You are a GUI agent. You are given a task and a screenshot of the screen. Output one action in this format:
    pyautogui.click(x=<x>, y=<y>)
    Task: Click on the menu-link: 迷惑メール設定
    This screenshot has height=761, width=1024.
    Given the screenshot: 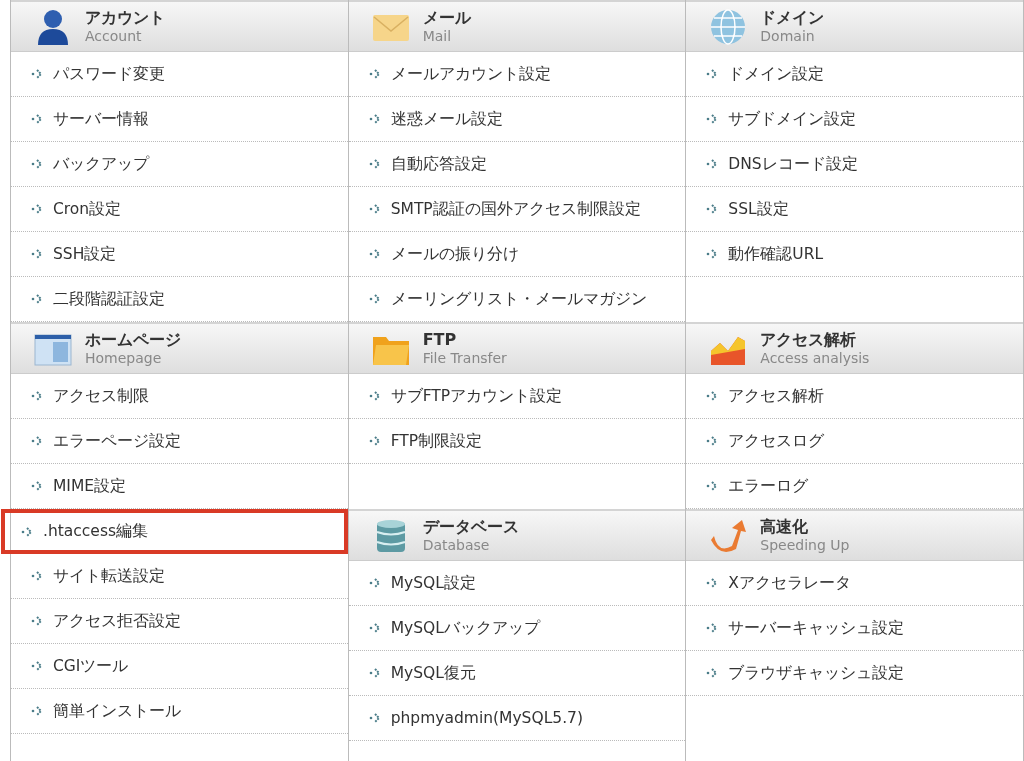 What is the action you would take?
    pyautogui.click(x=517, y=119)
    